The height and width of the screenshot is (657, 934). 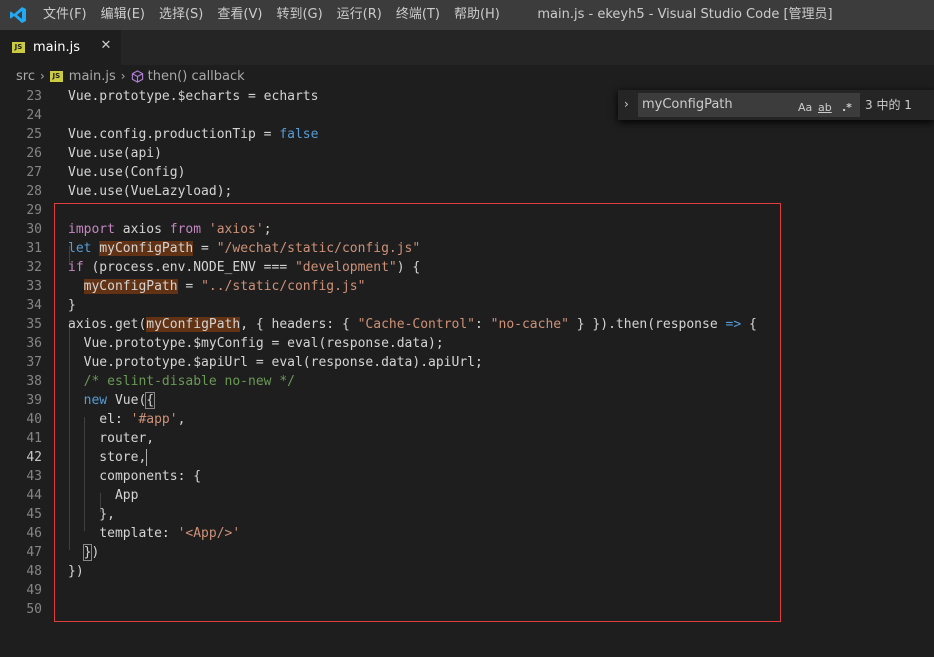 I want to click on code-line: 27 Vue.use(Config), so click(x=106, y=172).